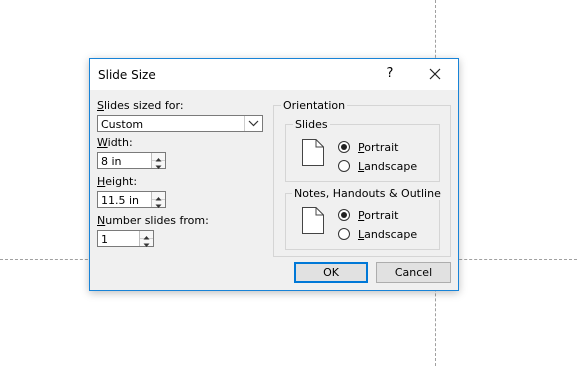 The width and height of the screenshot is (577, 366). I want to click on chevron-down-icon, so click(253, 123).